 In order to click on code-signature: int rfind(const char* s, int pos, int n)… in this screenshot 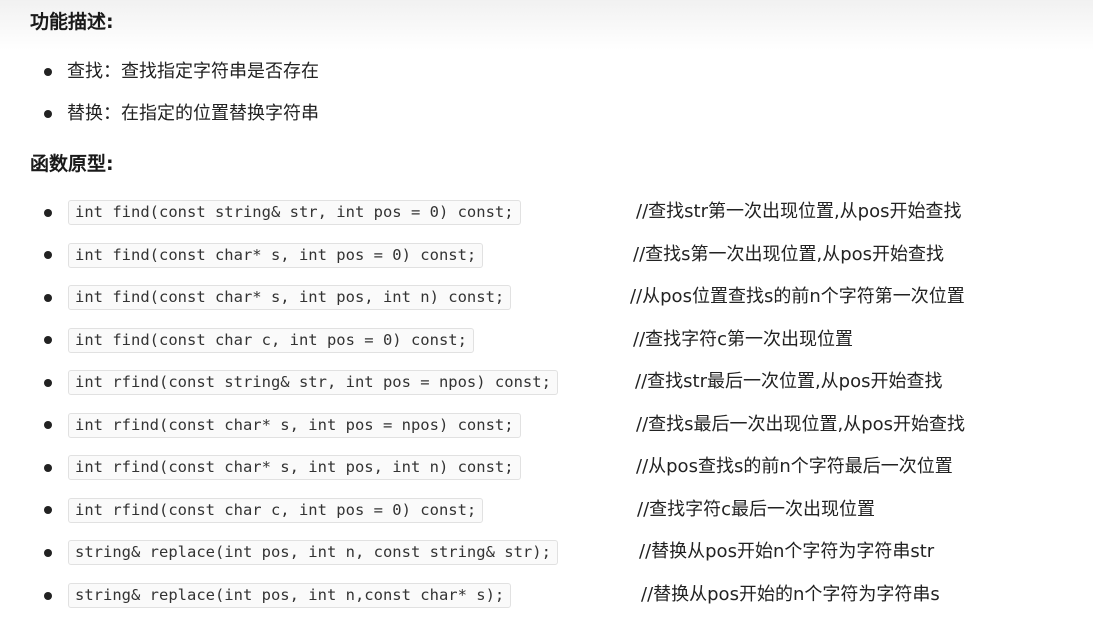, I will do `click(294, 467)`.